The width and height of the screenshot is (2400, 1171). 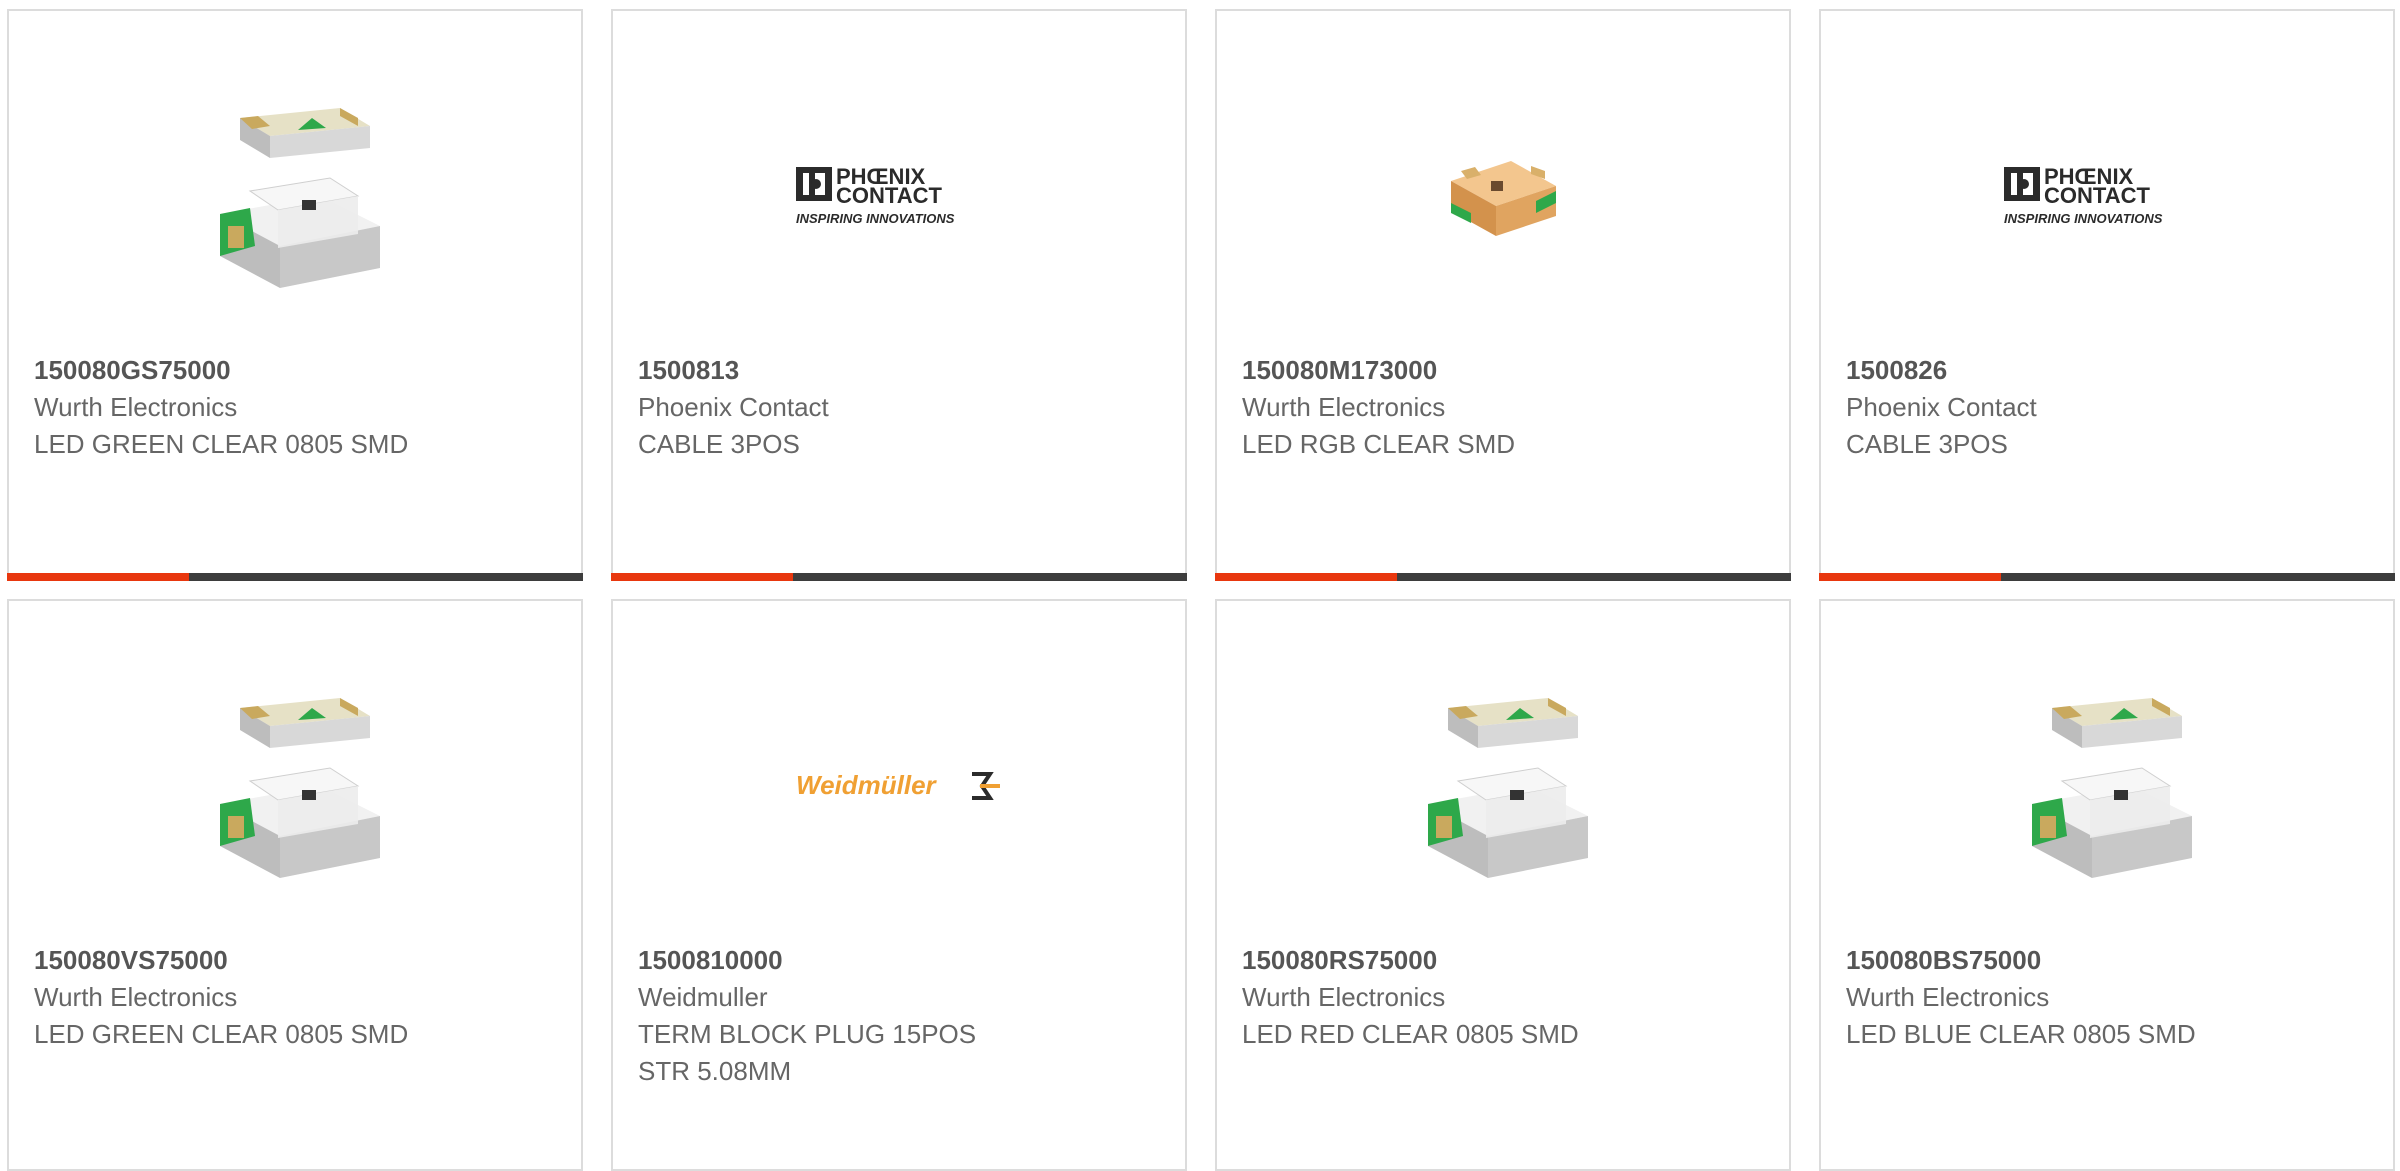 What do you see at coordinates (297, 960) in the screenshot?
I see `part-number: 150080VS75000` at bounding box center [297, 960].